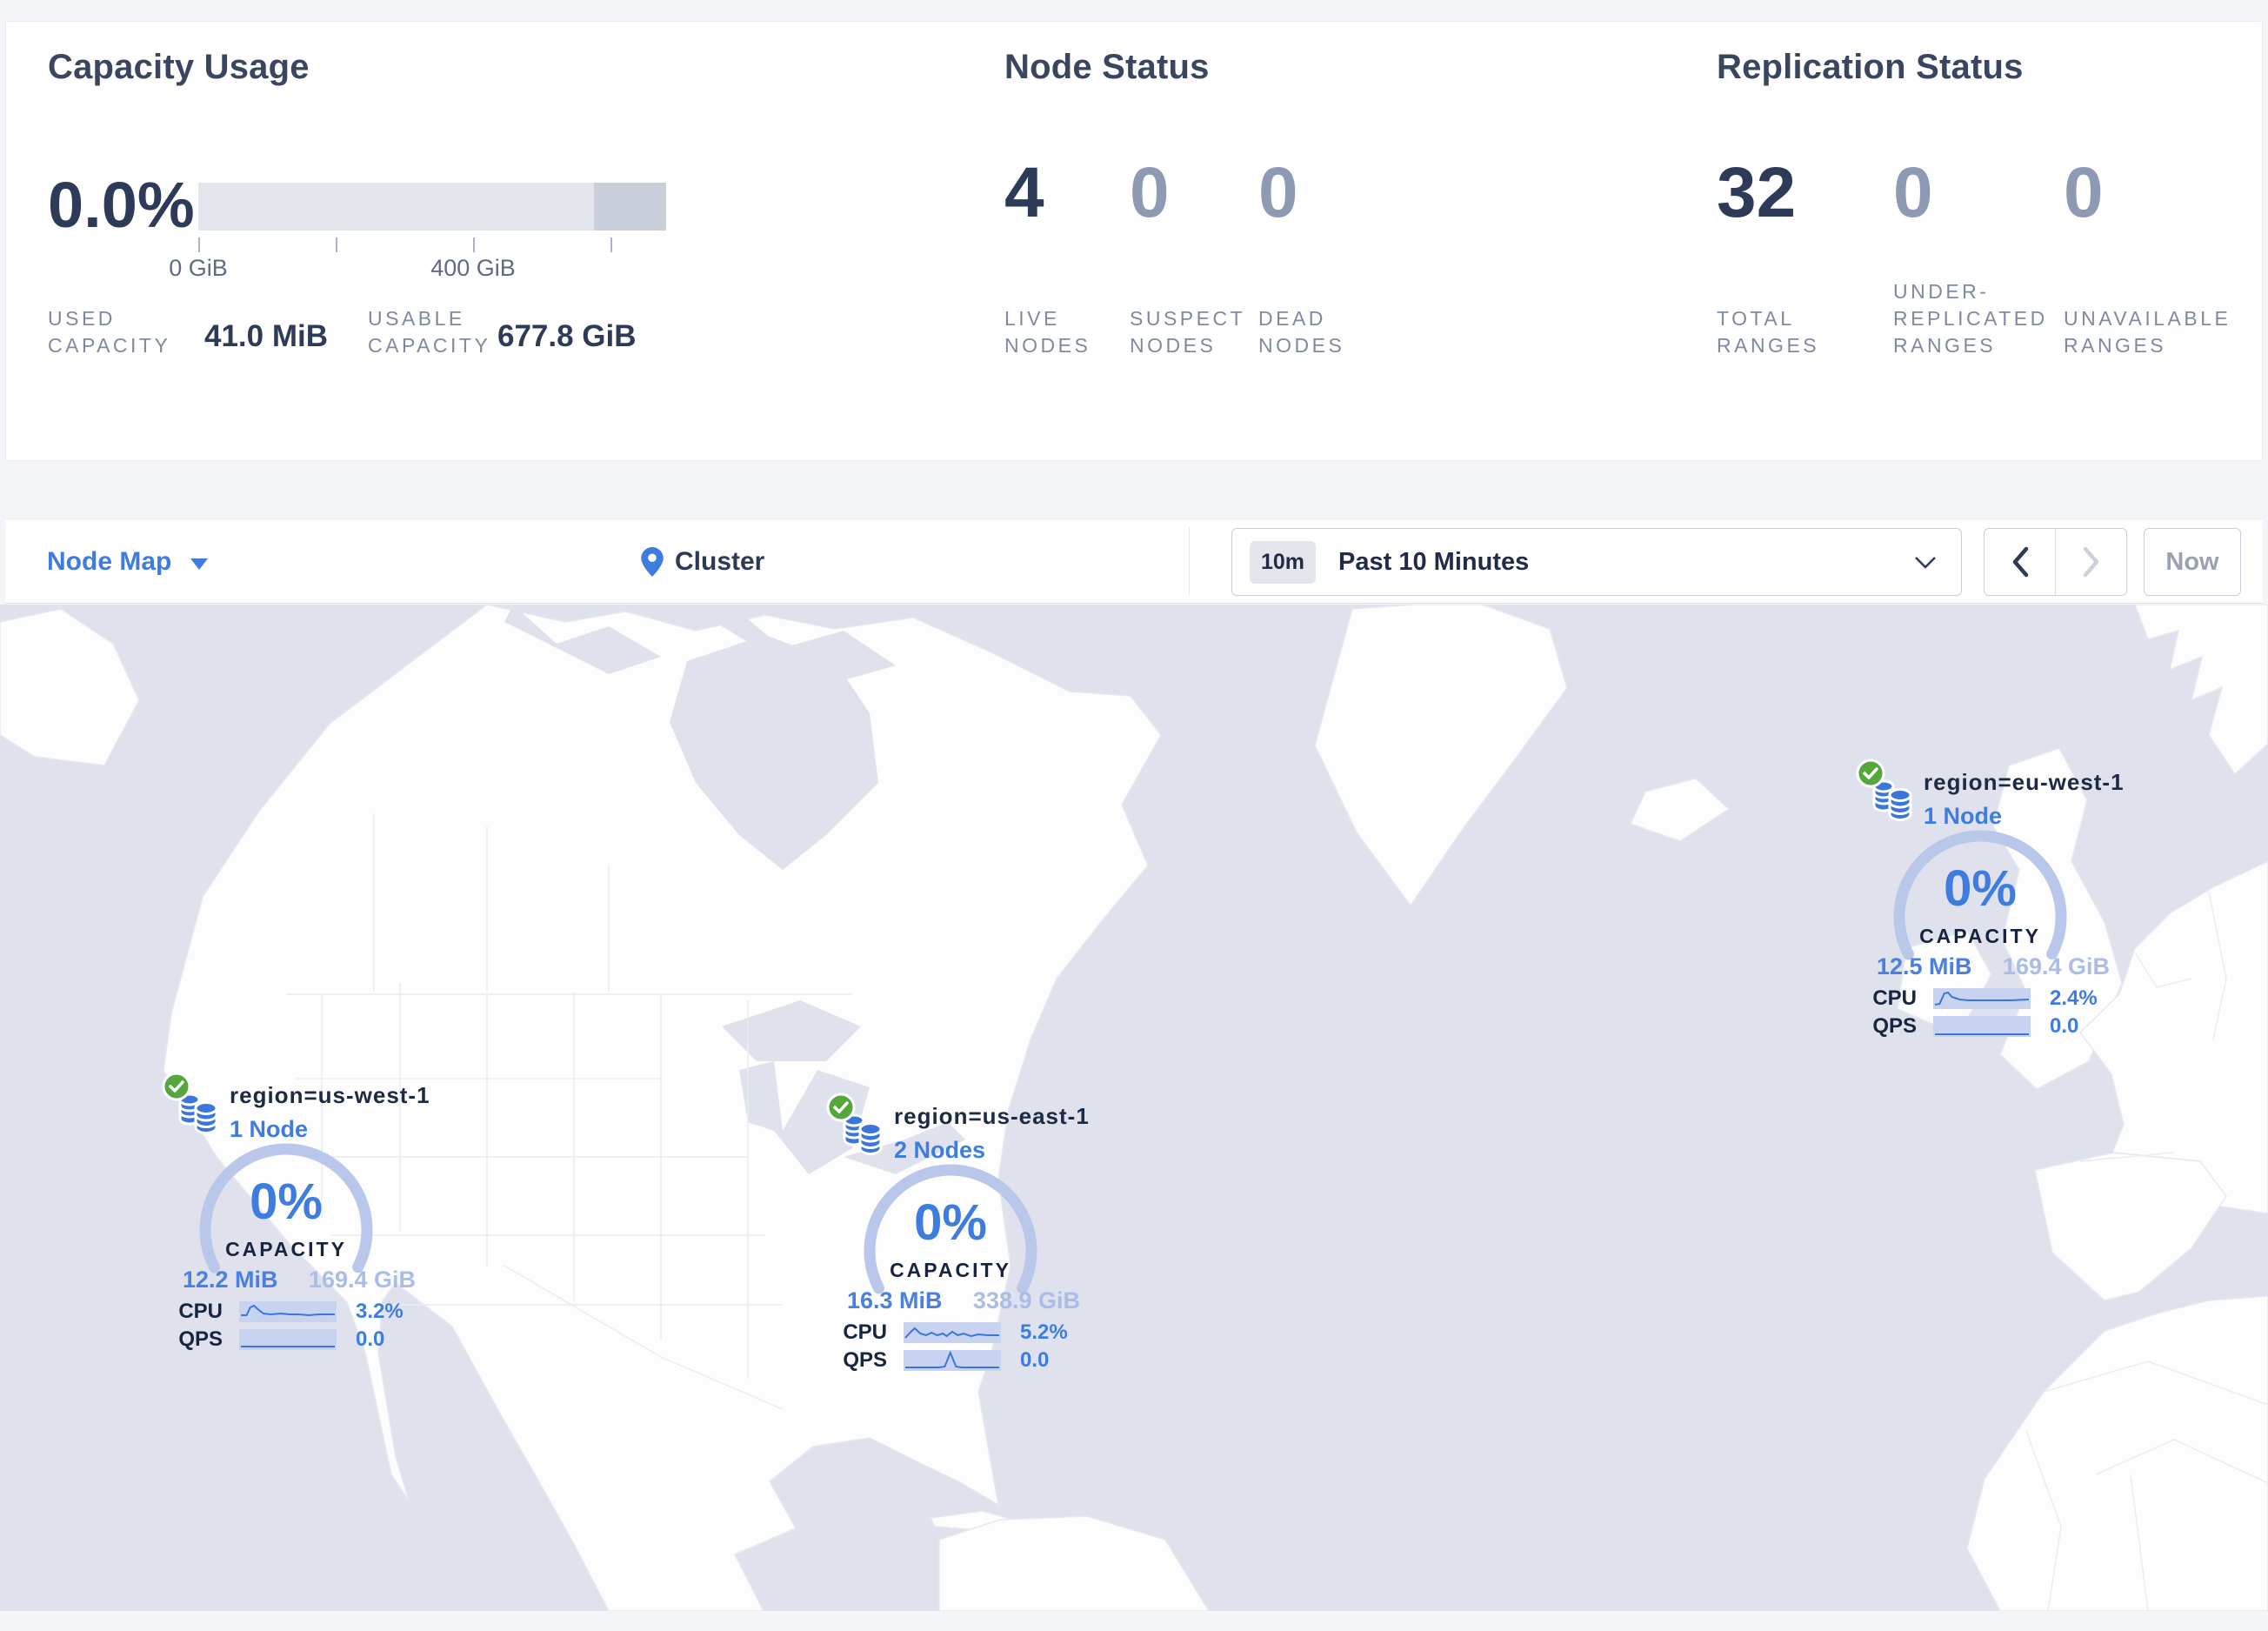 This screenshot has width=2268, height=1631. I want to click on unavailable-count: 0, so click(2084, 192).